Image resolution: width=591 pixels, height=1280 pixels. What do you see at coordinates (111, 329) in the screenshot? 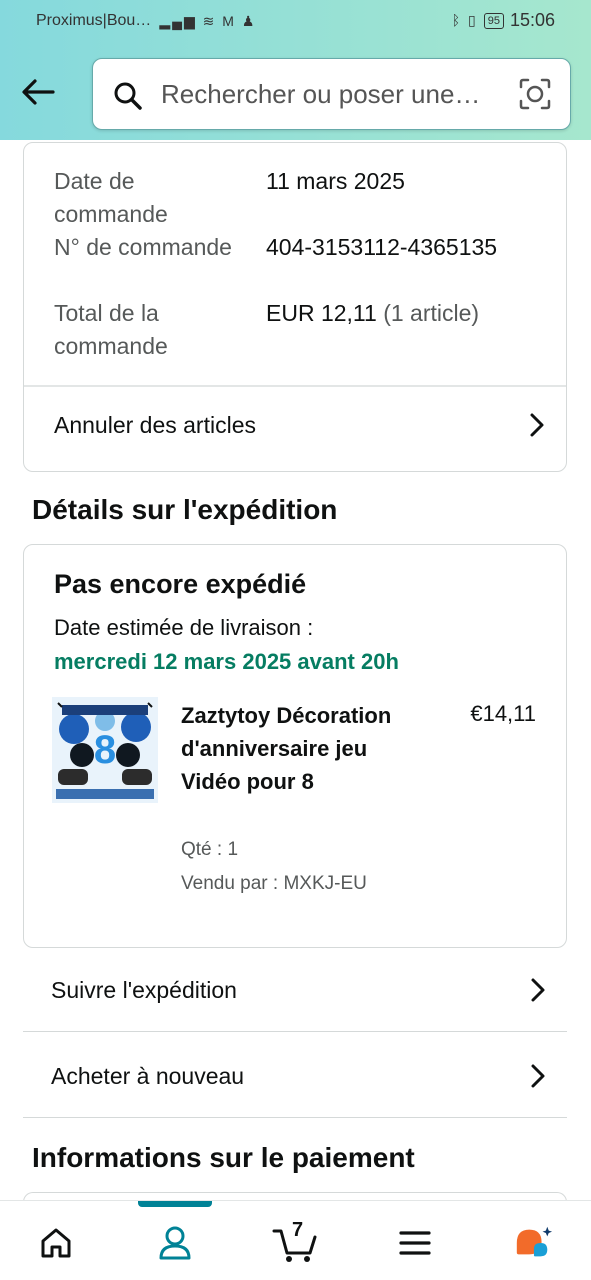
I see `order-total-label: Total de la commande` at bounding box center [111, 329].